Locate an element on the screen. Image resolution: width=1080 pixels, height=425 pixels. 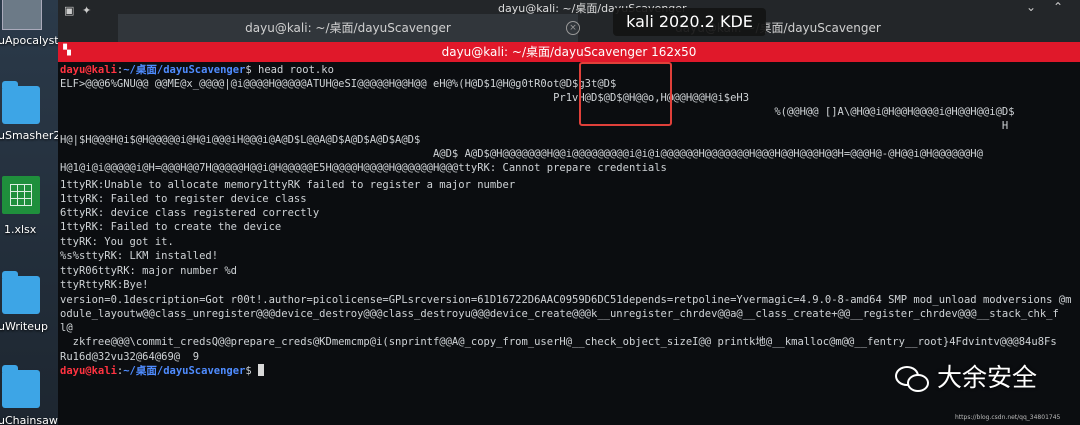
terminal-title-bar: ▚ dayu@kali: ~/桌面/dayuScavenger 162x50 is located at coordinates (569, 52).